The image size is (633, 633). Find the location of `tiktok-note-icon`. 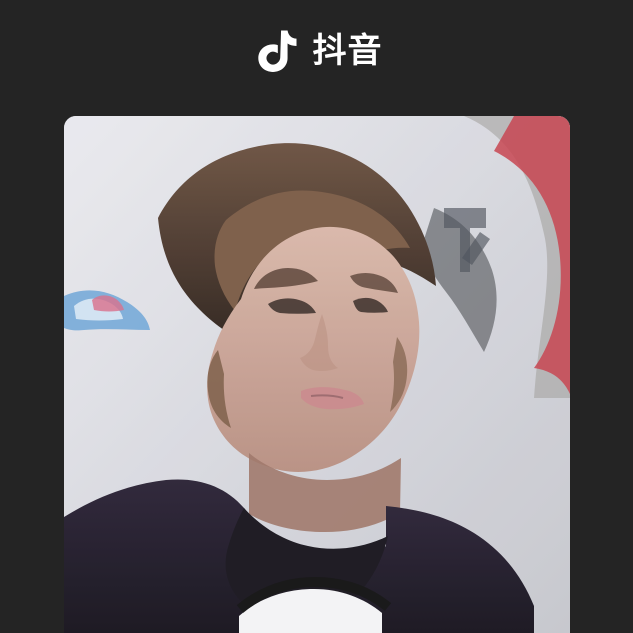

tiktok-note-icon is located at coordinates (276, 51).